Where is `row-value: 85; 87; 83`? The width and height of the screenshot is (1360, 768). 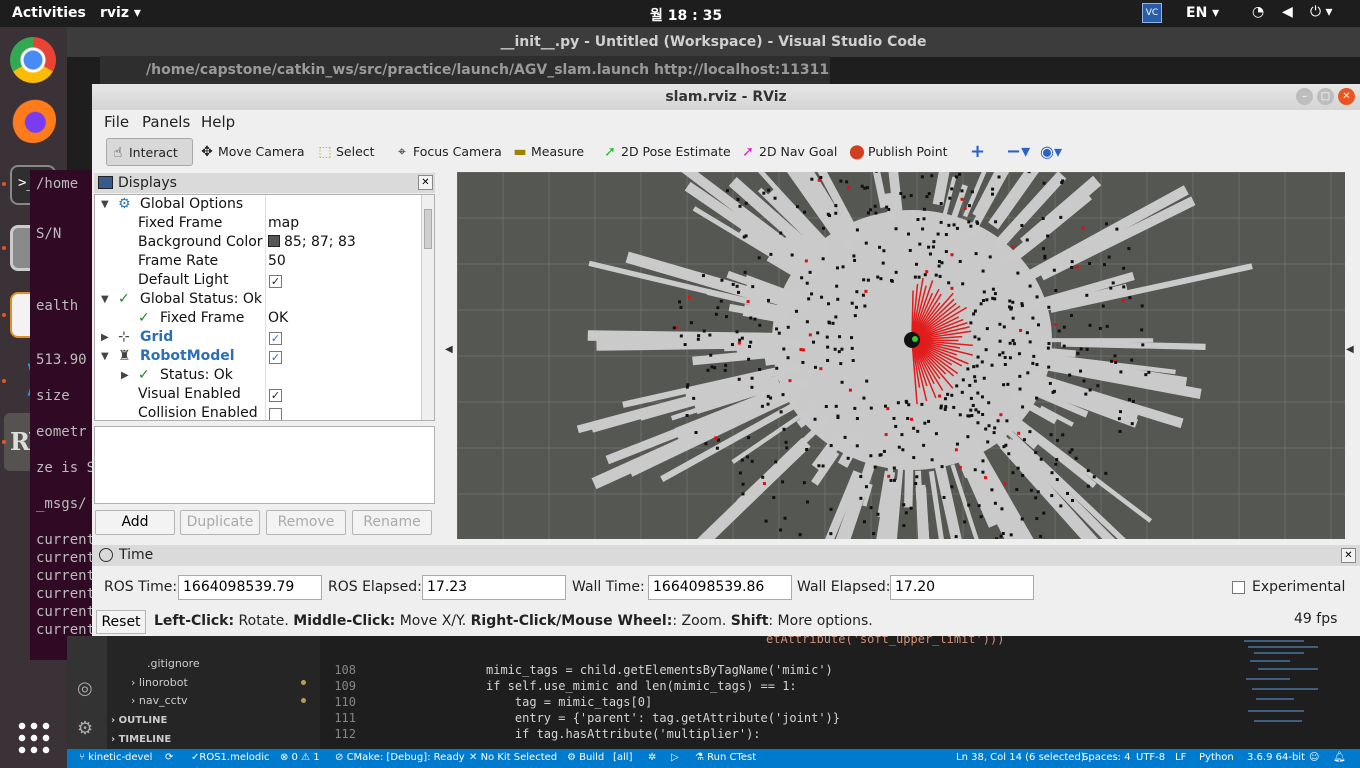 row-value: 85; 87; 83 is located at coordinates (312, 242).